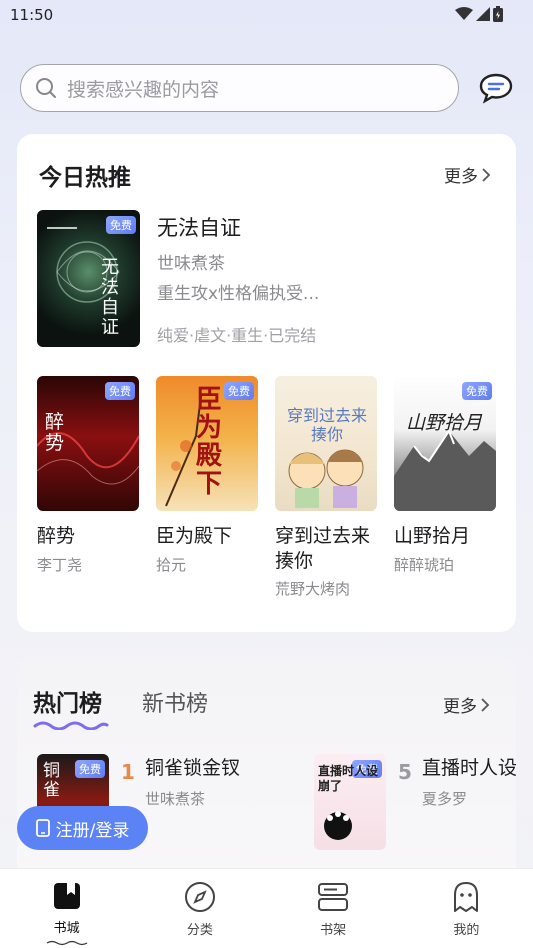 This screenshot has width=533, height=948. What do you see at coordinates (348, 778) in the screenshot?
I see `cover-title: 直播时人设崩了` at bounding box center [348, 778].